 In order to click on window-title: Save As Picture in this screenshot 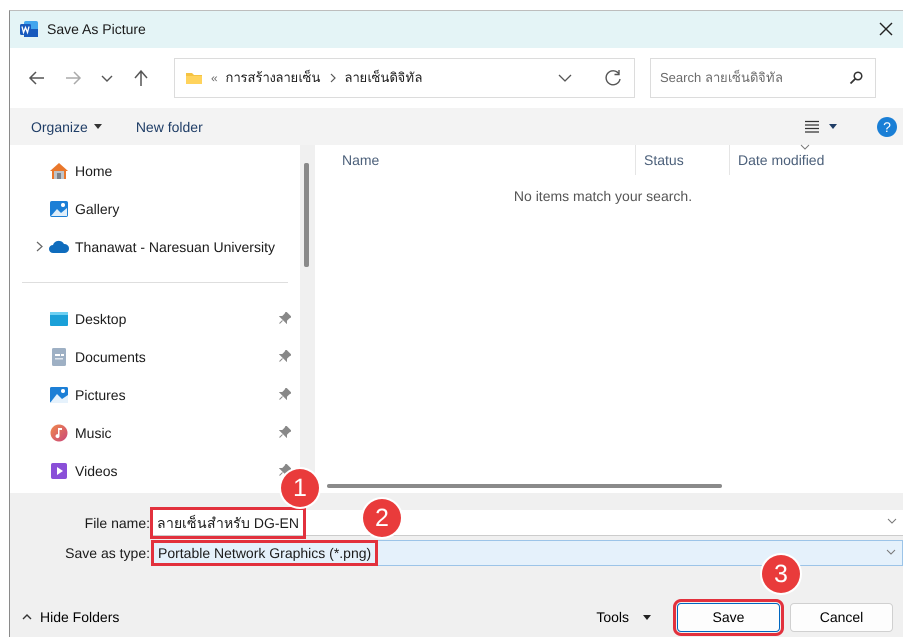, I will do `click(96, 29)`.